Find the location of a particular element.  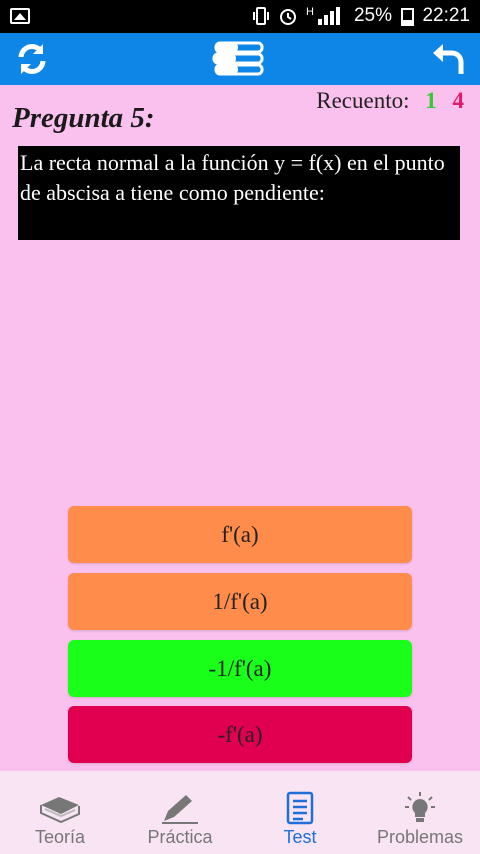

question-title: Pregunta 5: is located at coordinates (83, 118).